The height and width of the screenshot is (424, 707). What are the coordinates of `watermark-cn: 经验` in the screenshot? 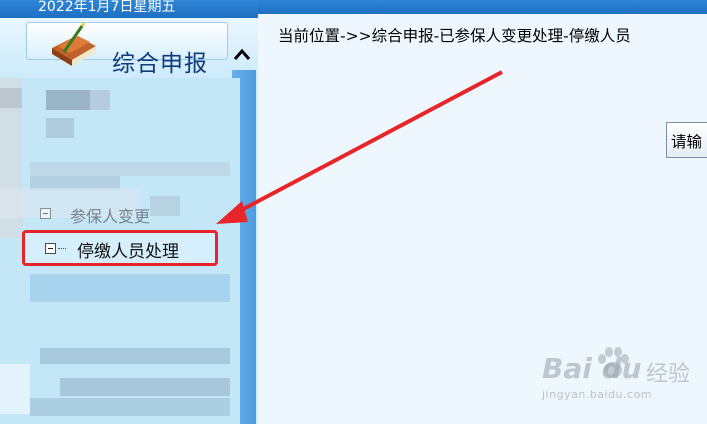 It's located at (668, 374).